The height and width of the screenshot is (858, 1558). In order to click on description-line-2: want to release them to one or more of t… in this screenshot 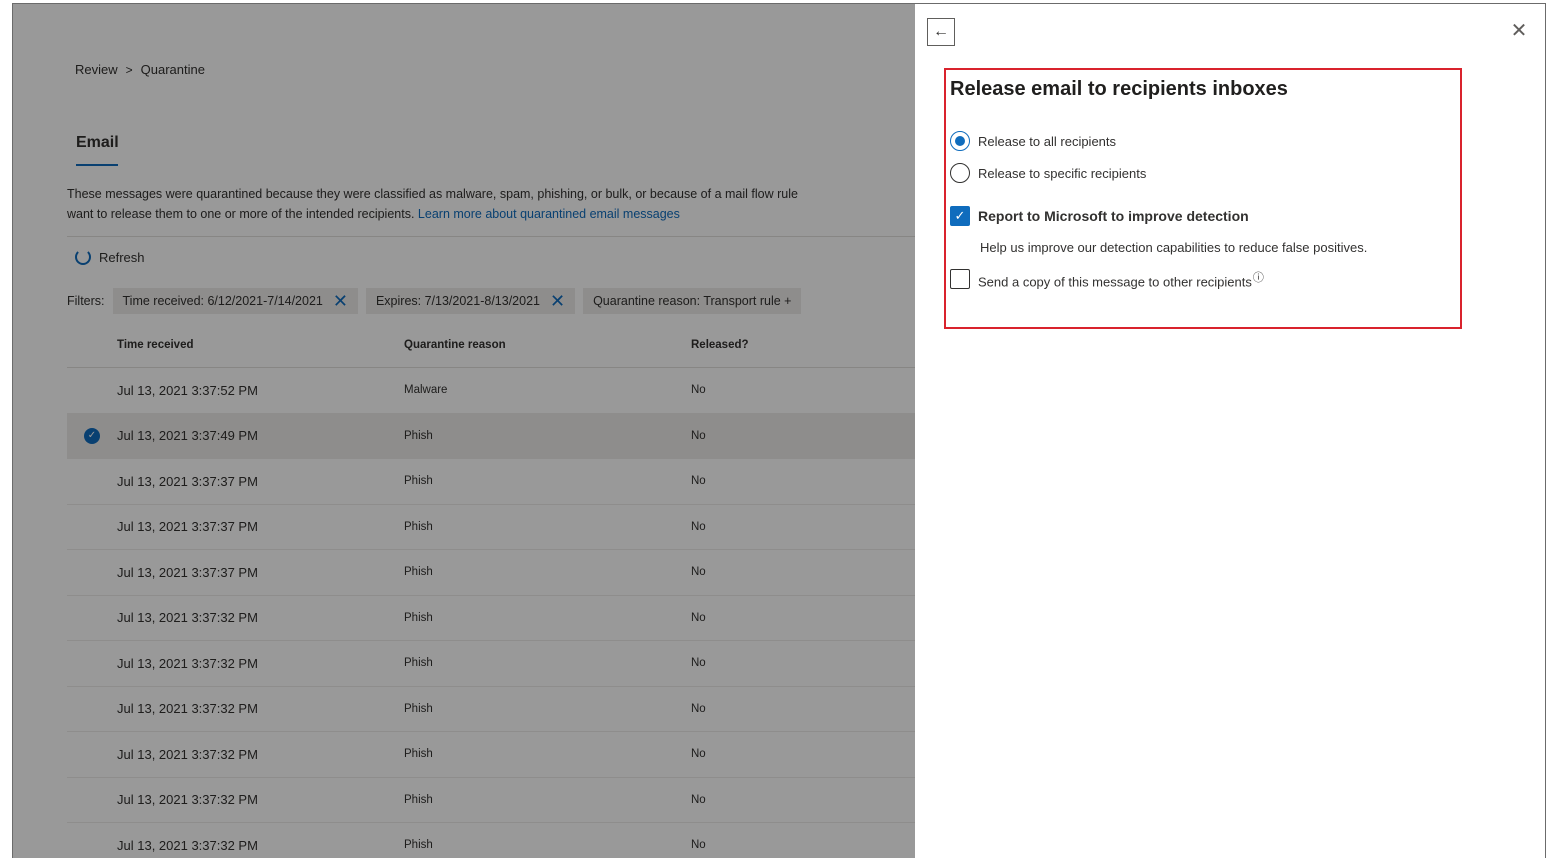, I will do `click(241, 214)`.